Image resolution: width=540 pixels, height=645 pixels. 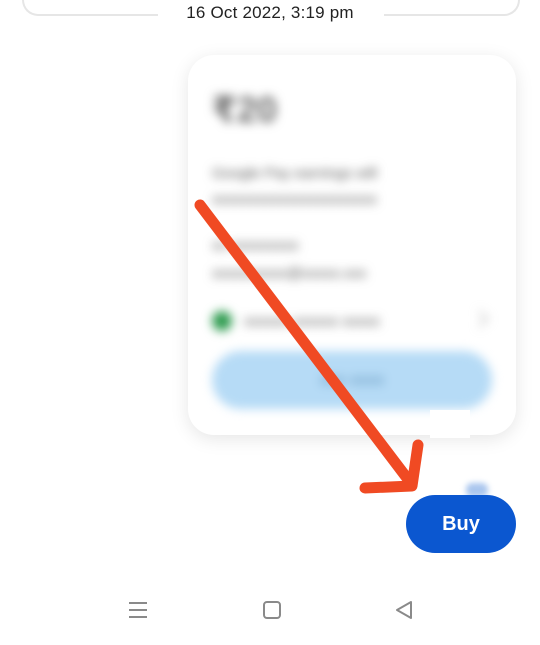 I want to click on payment-account-label: xx xxxxxxxxx, so click(x=255, y=245).